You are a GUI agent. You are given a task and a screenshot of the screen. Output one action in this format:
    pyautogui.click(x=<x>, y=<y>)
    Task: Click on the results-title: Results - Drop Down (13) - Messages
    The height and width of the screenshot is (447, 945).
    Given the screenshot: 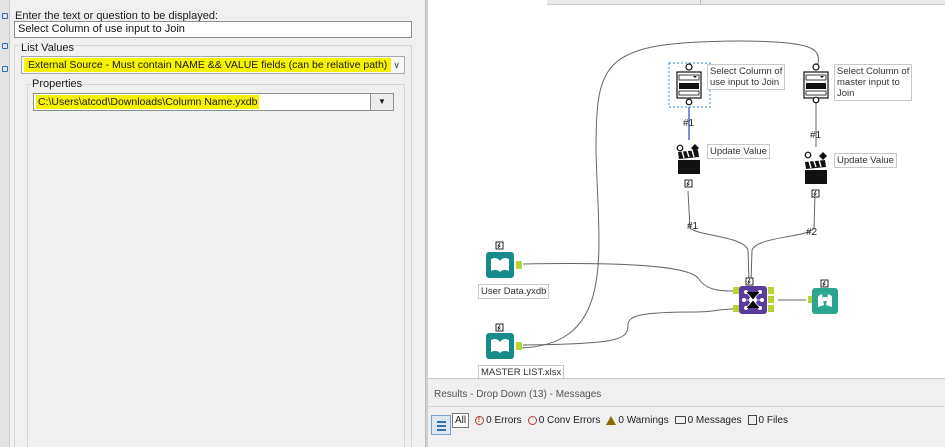 What is the action you would take?
    pyautogui.click(x=518, y=394)
    